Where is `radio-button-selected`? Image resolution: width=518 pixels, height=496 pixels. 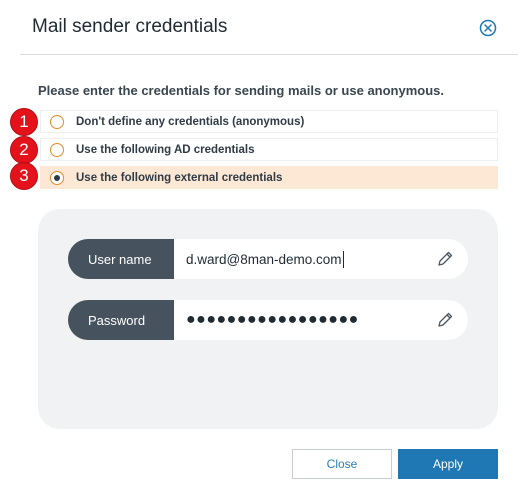
radio-button-selected is located at coordinates (57, 177).